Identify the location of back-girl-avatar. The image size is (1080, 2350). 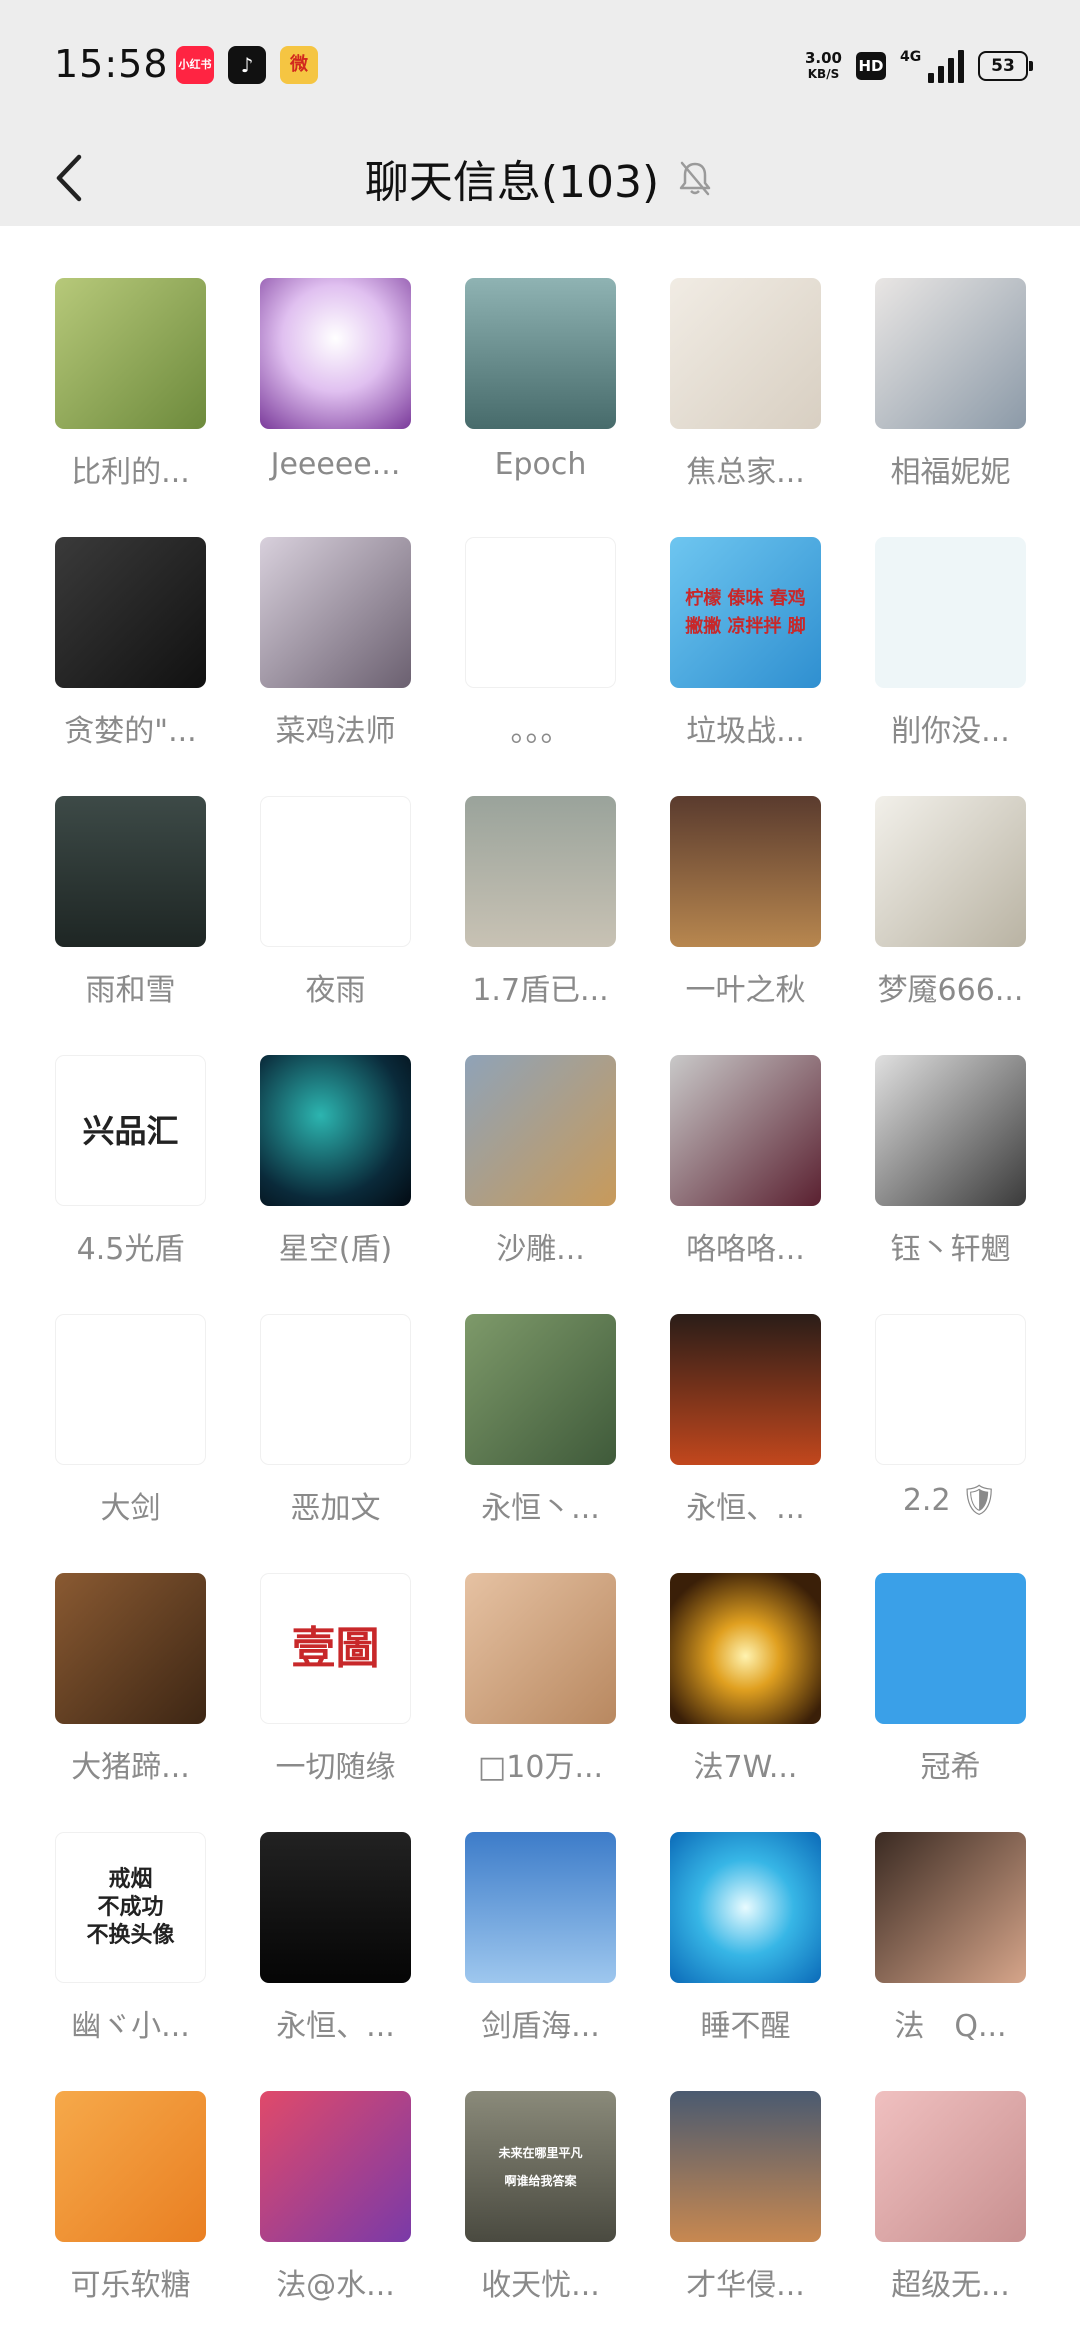
(130, 871).